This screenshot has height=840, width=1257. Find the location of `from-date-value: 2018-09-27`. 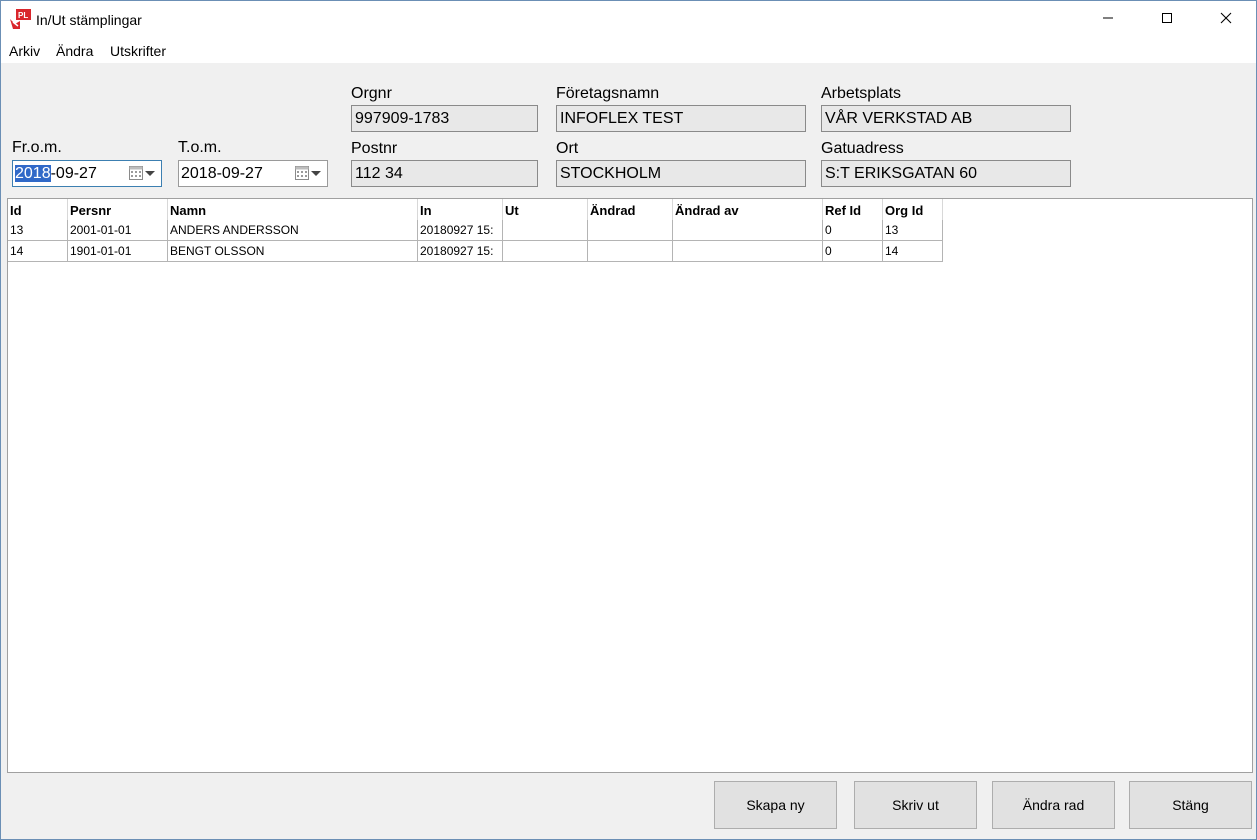

from-date-value: 2018-09-27 is located at coordinates (56, 174).